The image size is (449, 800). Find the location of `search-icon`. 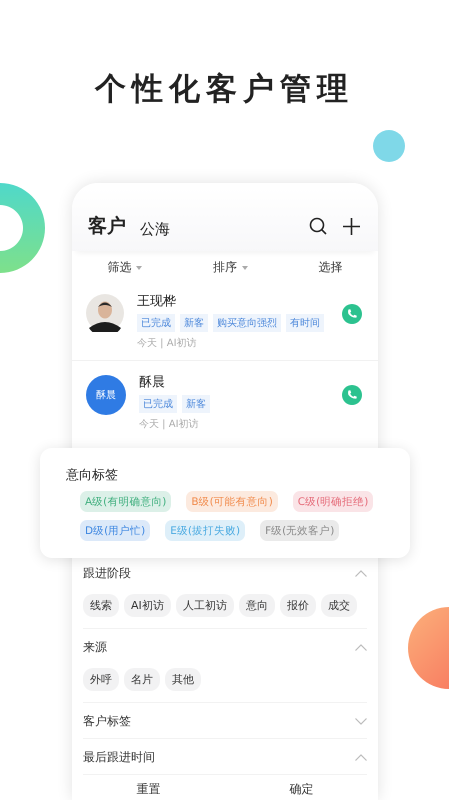

search-icon is located at coordinates (318, 226).